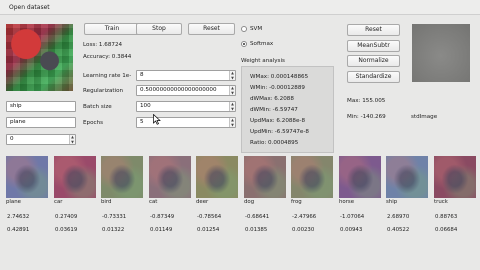  Describe the element at coordinates (352, 217) in the screenshot. I see `class-score-value: -1.07064` at that location.